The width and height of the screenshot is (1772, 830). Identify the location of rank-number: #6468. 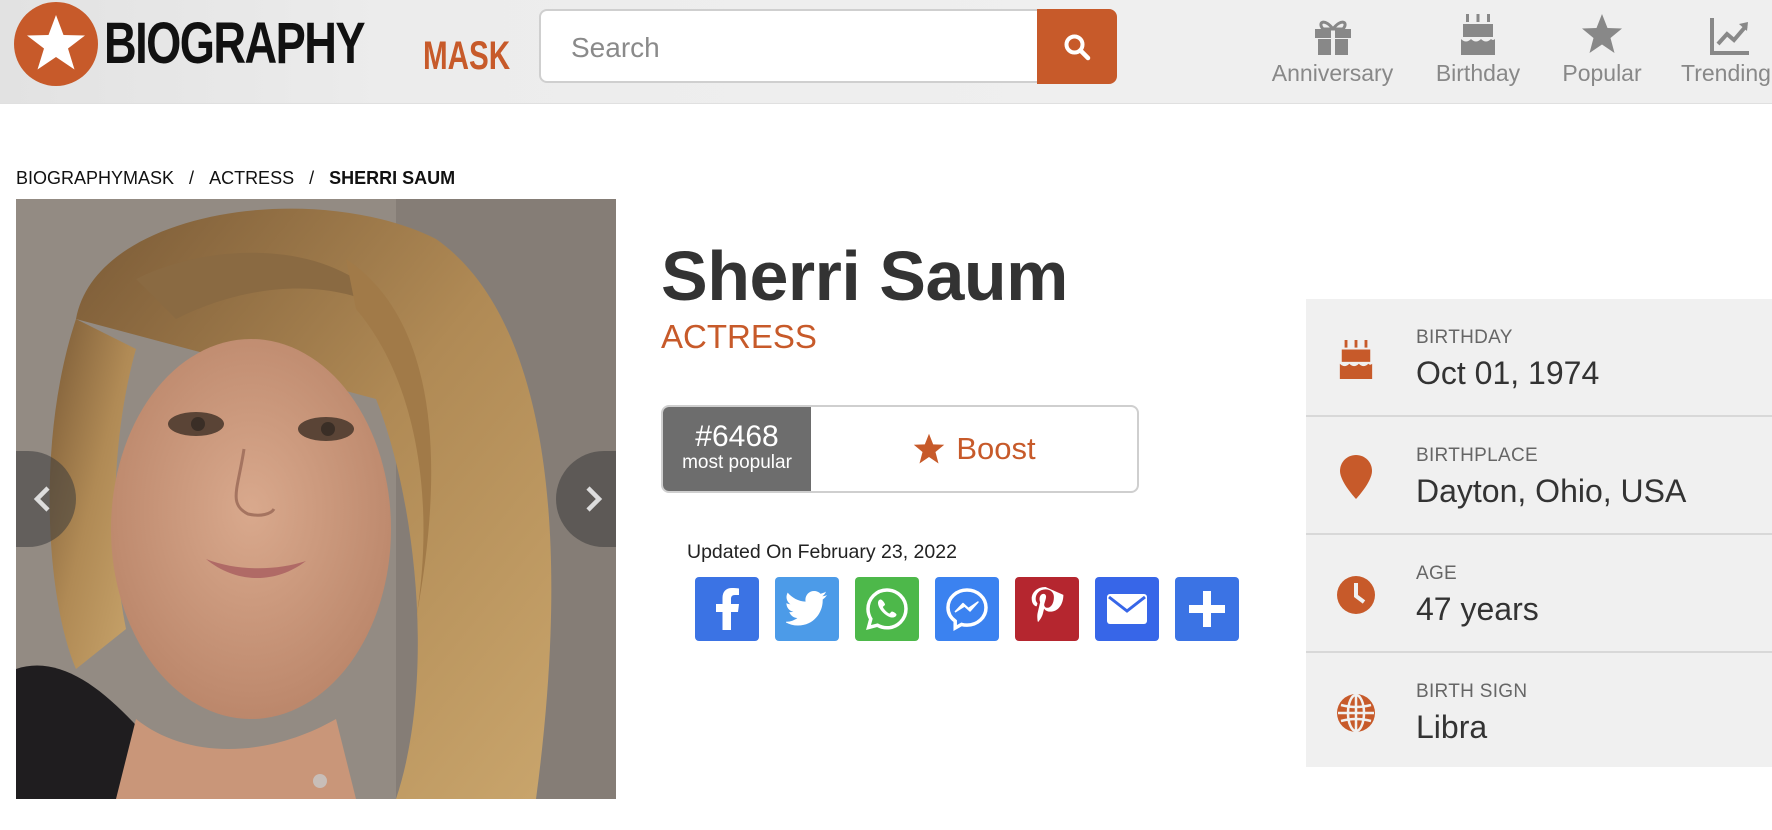
(737, 436).